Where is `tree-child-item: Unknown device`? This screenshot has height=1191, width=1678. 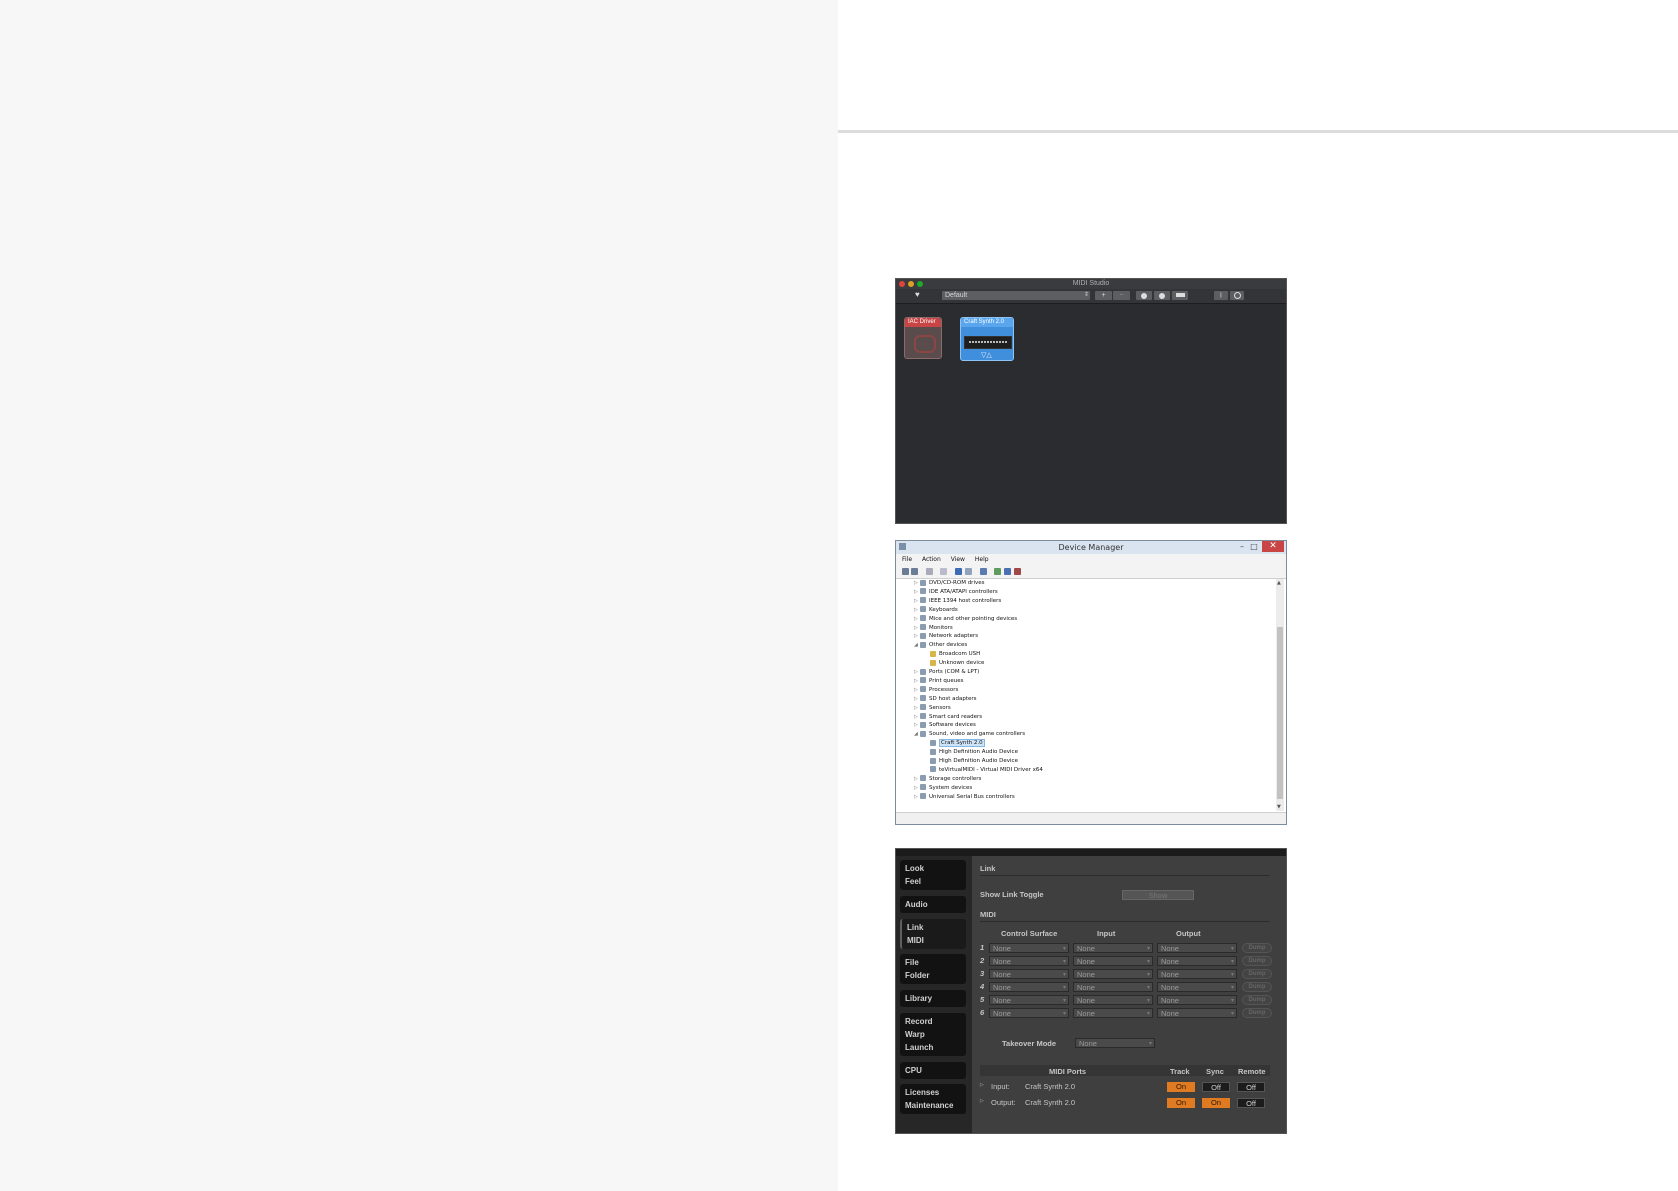
tree-child-item: Unknown device is located at coordinates (957, 663).